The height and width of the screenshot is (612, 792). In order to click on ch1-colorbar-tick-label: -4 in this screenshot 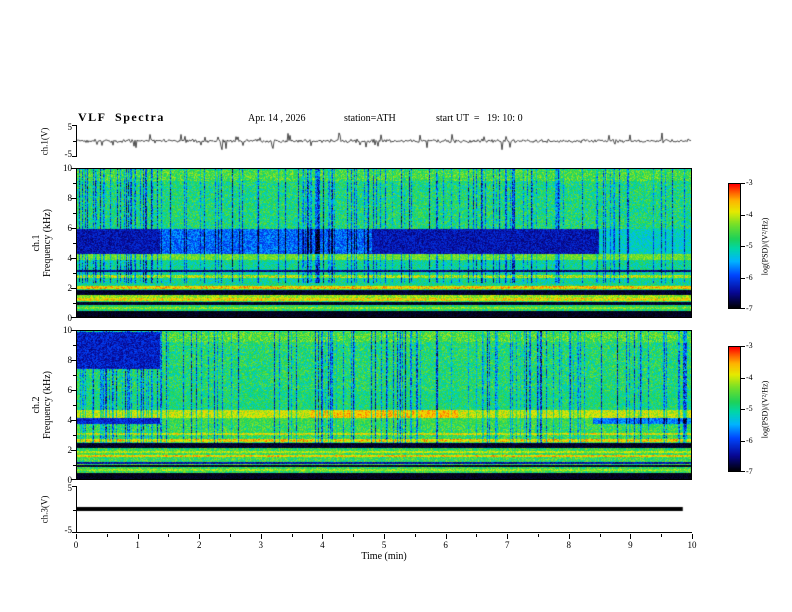, I will do `click(749, 214)`.